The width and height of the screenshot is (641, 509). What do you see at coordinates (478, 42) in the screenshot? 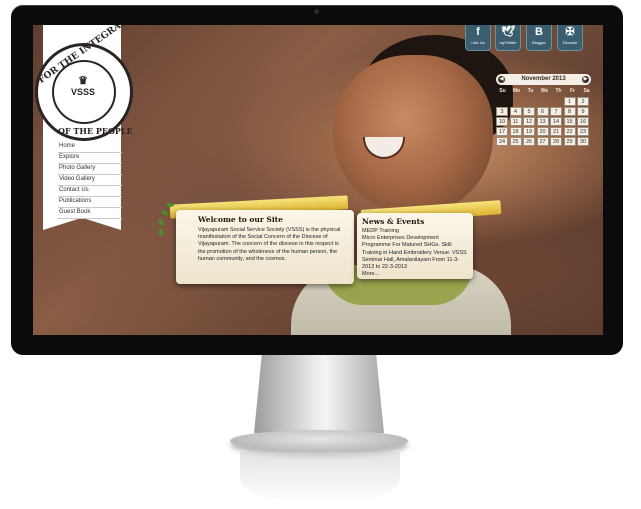
I see `facebook-label: Like Us` at bounding box center [478, 42].